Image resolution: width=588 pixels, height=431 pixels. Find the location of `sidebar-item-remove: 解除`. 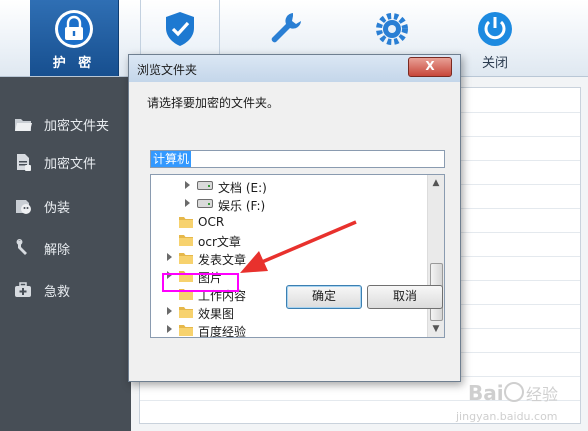

sidebar-item-remove: 解除 is located at coordinates (65, 248).